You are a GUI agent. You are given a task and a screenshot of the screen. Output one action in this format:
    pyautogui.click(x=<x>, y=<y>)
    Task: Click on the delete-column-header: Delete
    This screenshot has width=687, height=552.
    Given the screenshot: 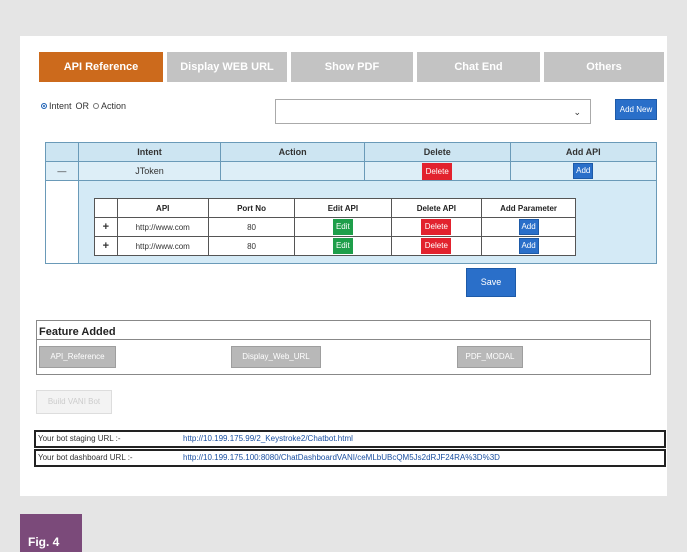 What is the action you would take?
    pyautogui.click(x=437, y=152)
    